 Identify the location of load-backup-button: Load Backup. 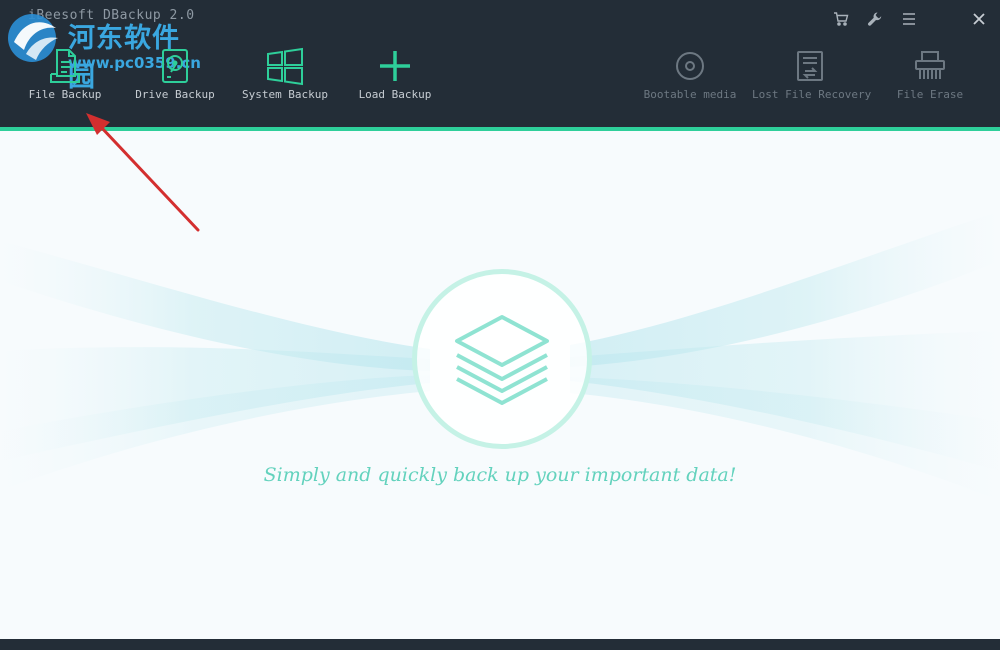
(395, 72).